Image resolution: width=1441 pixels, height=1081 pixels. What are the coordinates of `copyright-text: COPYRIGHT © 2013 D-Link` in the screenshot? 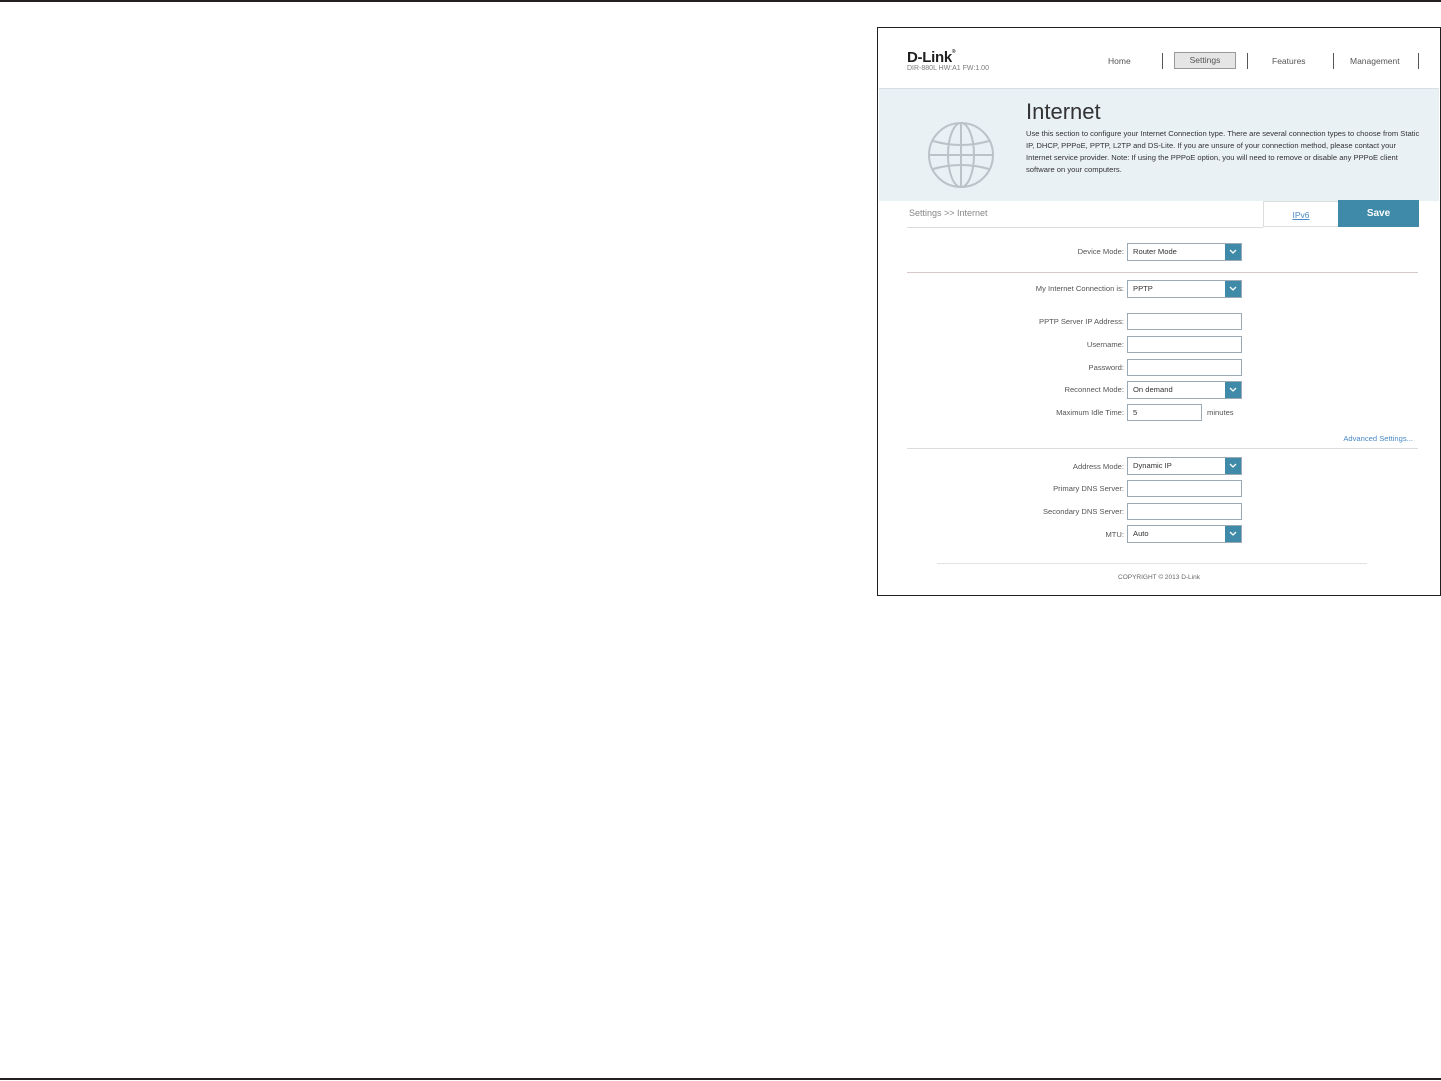 It's located at (1159, 577).